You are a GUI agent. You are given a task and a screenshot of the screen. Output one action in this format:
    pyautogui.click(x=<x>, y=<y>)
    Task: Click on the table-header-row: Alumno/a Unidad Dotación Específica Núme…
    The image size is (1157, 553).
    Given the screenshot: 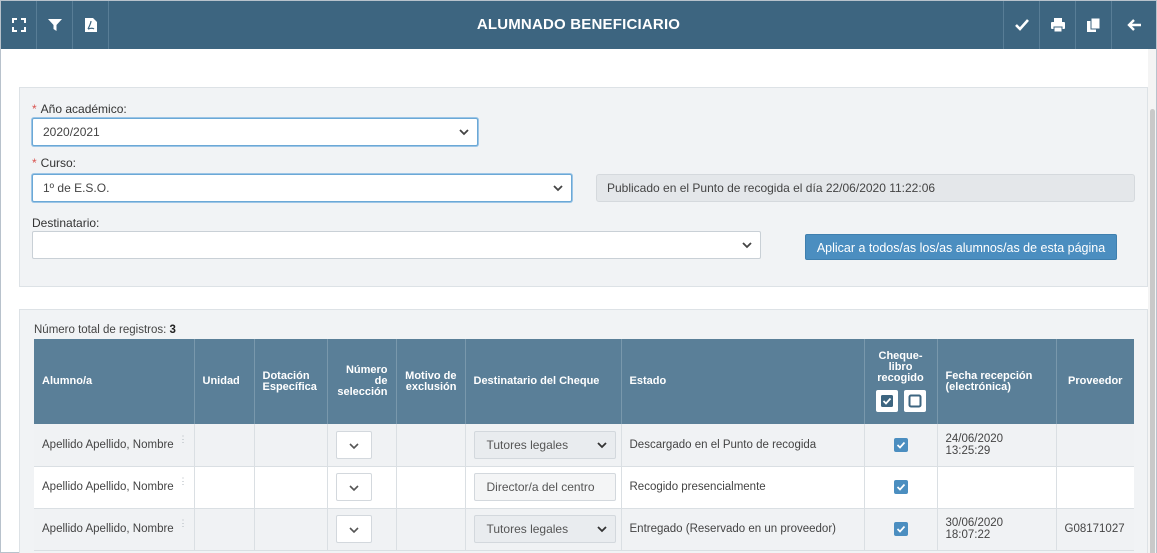 What is the action you would take?
    pyautogui.click(x=584, y=381)
    